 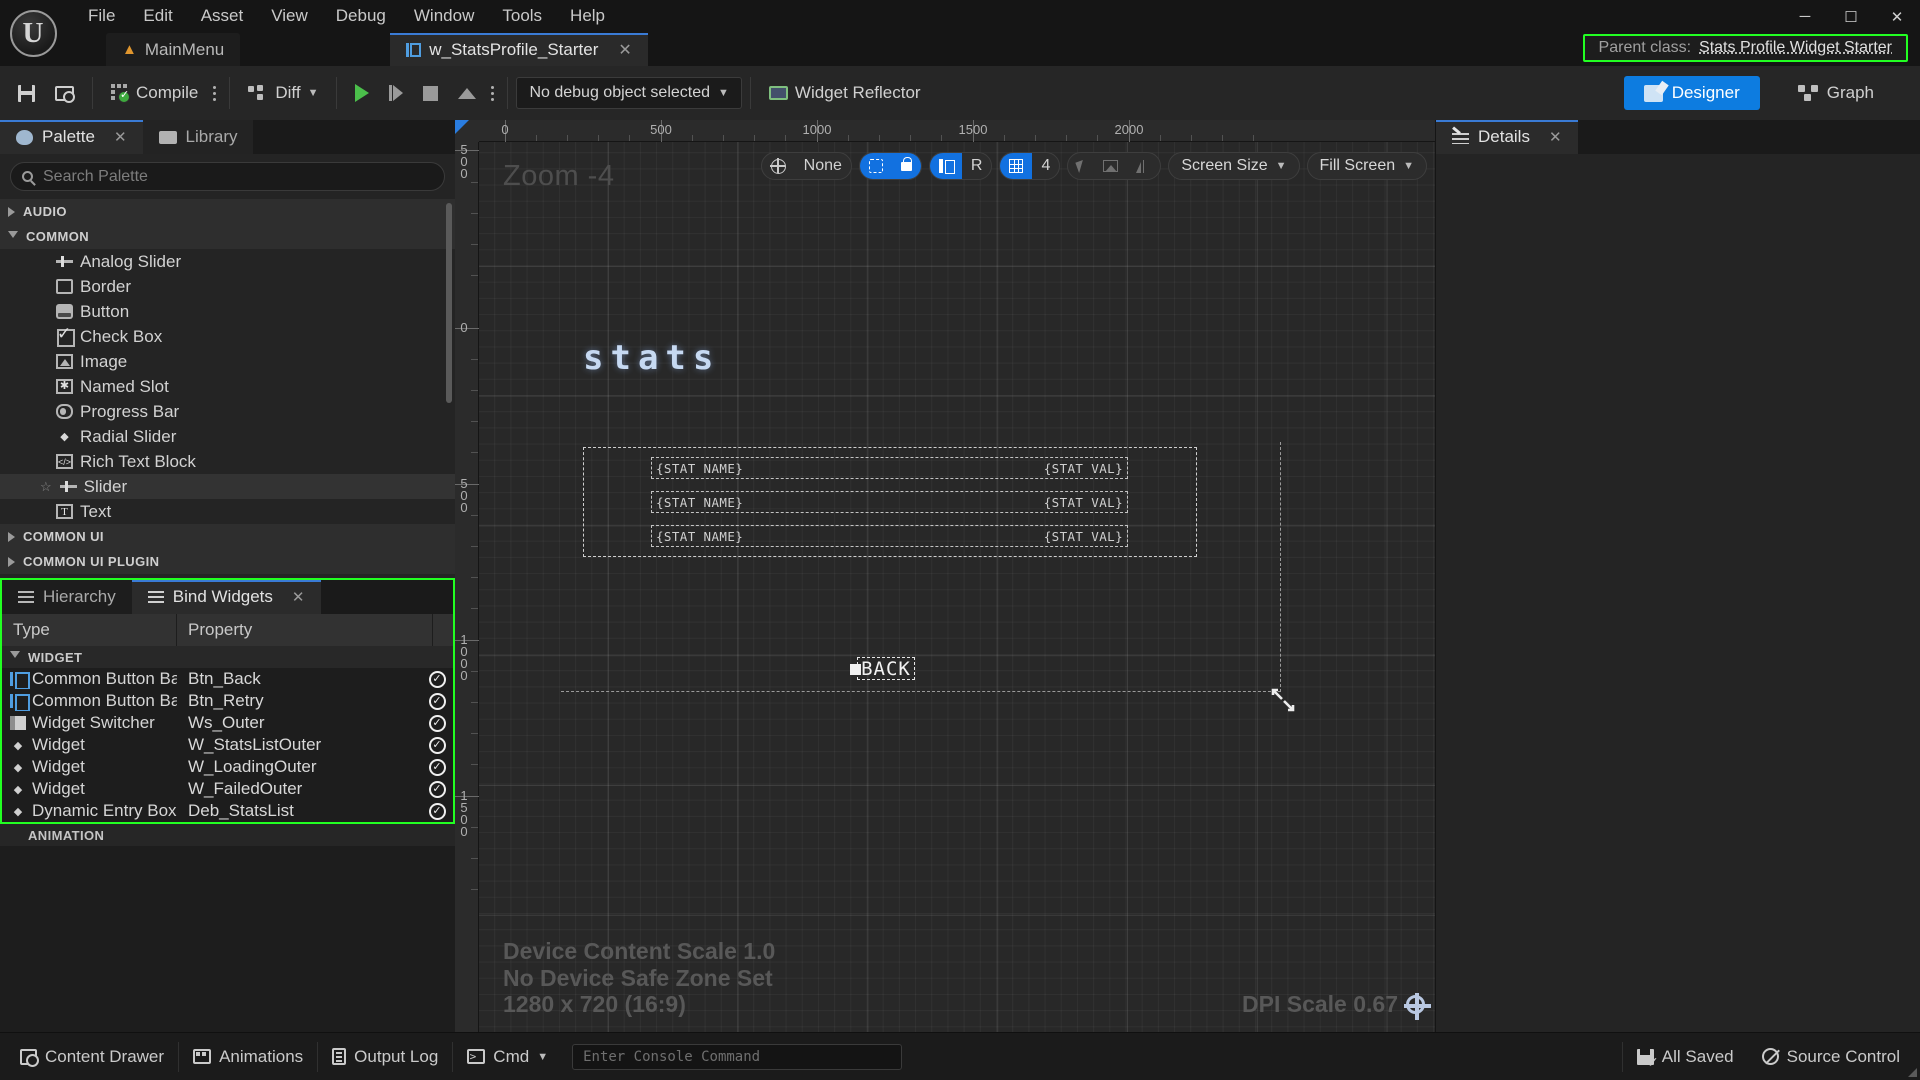 I want to click on palette-scrollbar, so click(x=449, y=303).